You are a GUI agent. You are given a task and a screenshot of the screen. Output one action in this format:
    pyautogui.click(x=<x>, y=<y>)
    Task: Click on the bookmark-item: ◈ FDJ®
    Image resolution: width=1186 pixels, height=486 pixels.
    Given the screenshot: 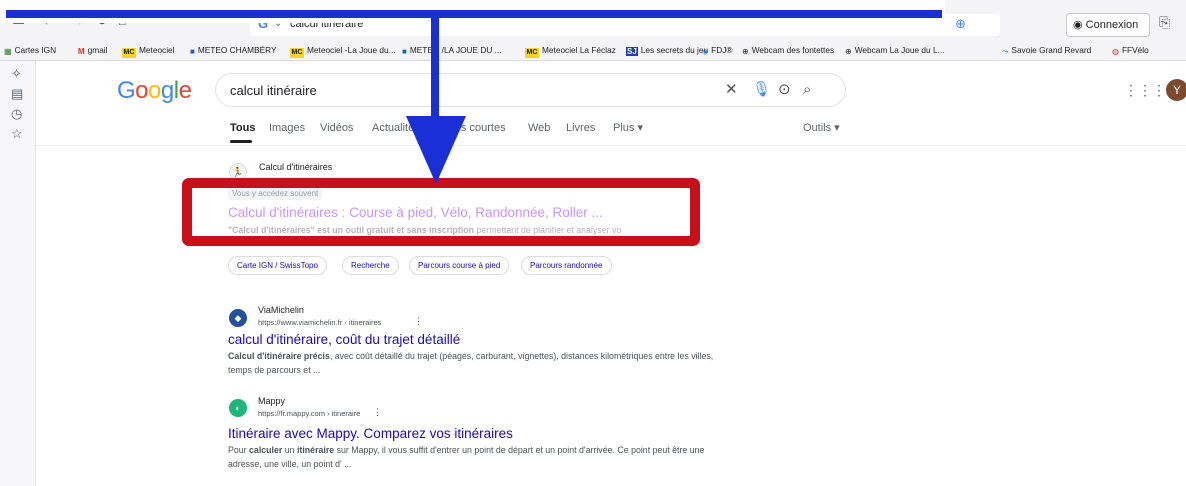 What is the action you would take?
    pyautogui.click(x=717, y=50)
    